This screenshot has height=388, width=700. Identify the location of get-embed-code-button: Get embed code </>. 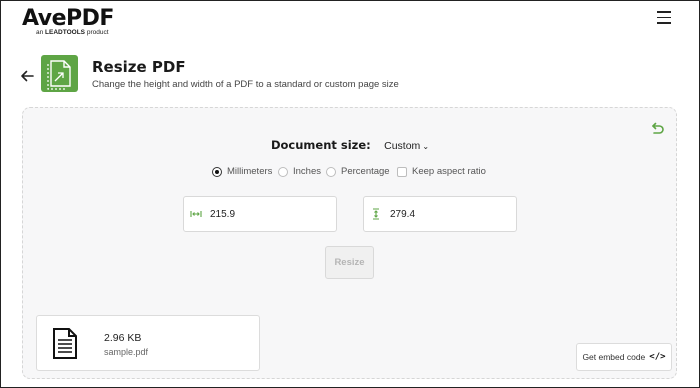
(624, 357).